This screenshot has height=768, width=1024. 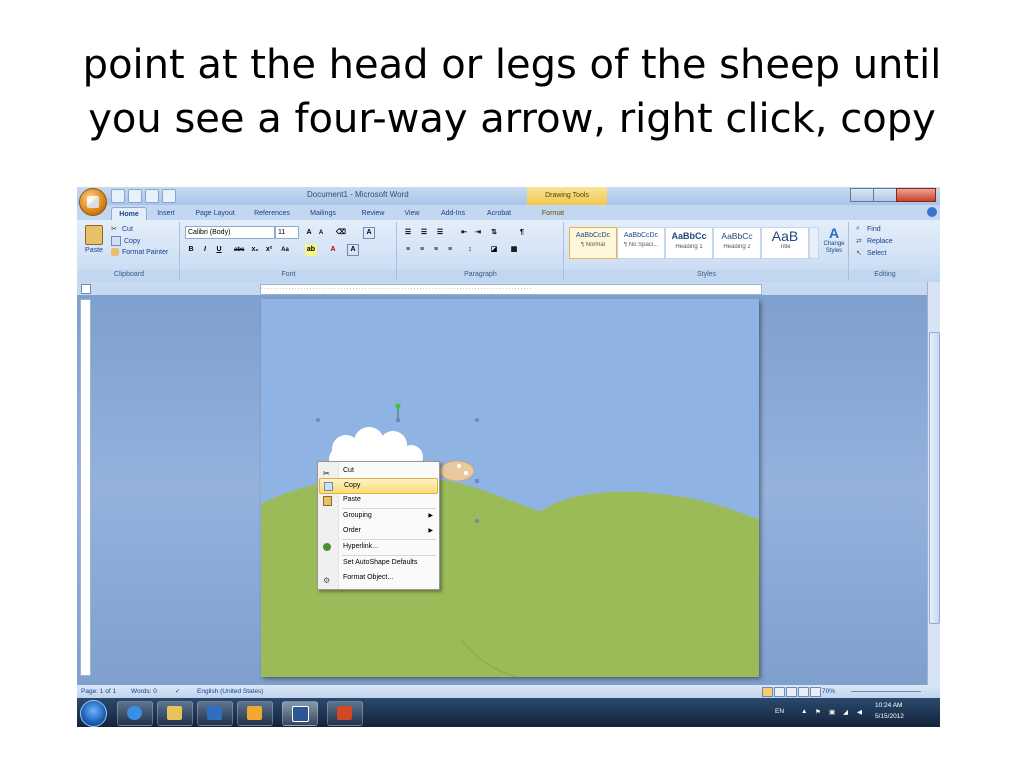 What do you see at coordinates (916, 195) in the screenshot?
I see `close-button` at bounding box center [916, 195].